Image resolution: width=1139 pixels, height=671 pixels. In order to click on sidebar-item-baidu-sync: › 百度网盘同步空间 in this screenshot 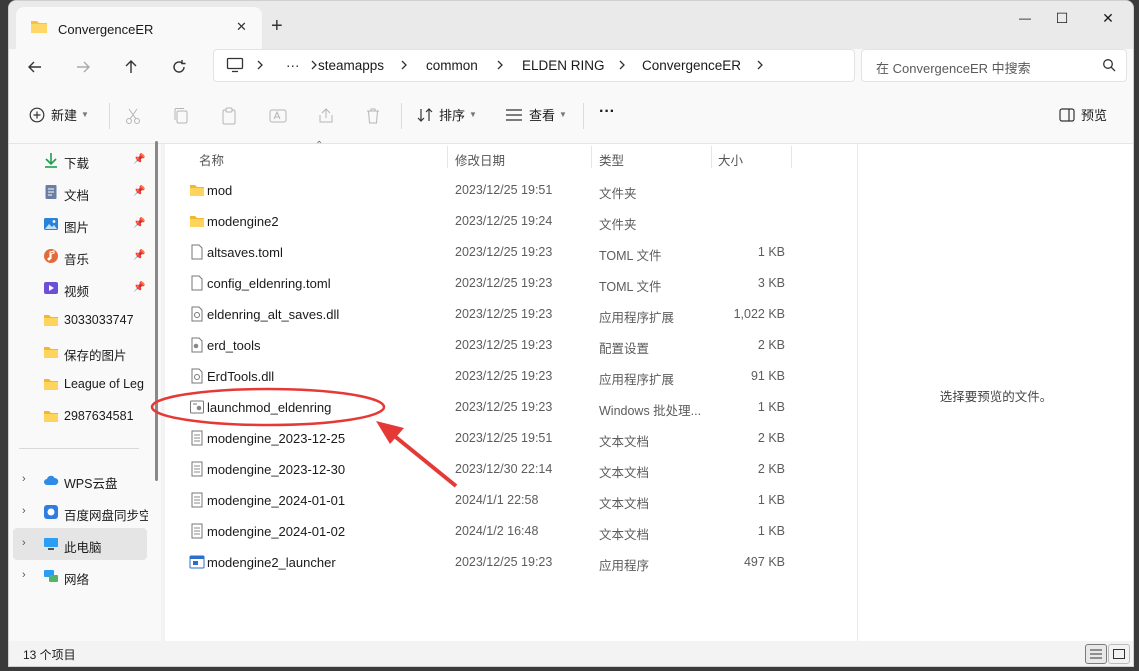, I will do `click(84, 512)`.